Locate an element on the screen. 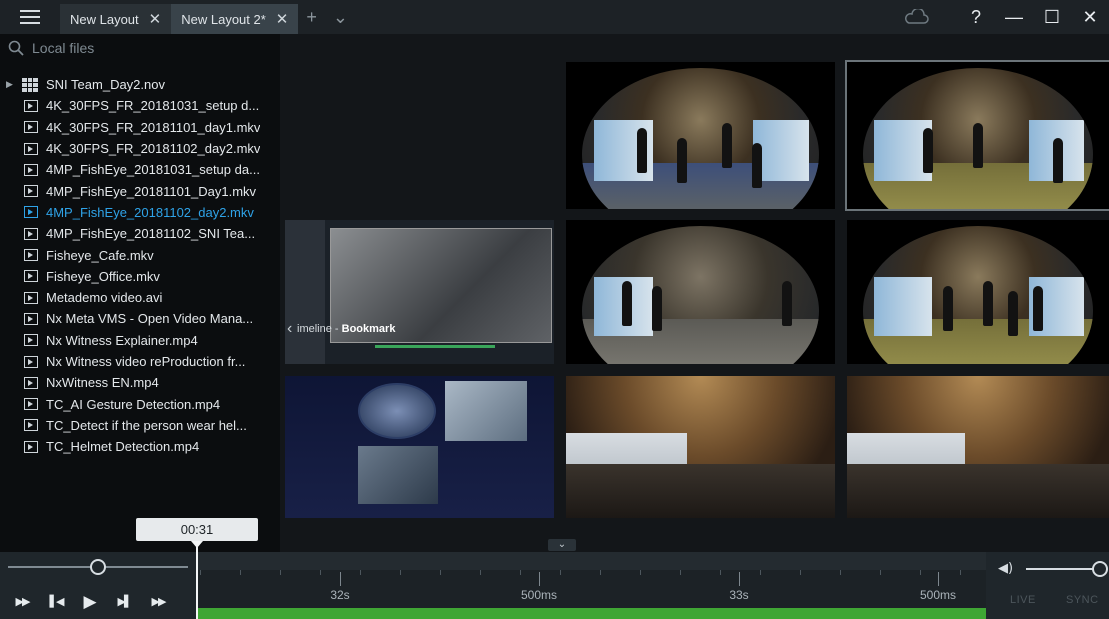 This screenshot has height=619, width=1109. close-window-button: ✕ is located at coordinates (1090, 17).